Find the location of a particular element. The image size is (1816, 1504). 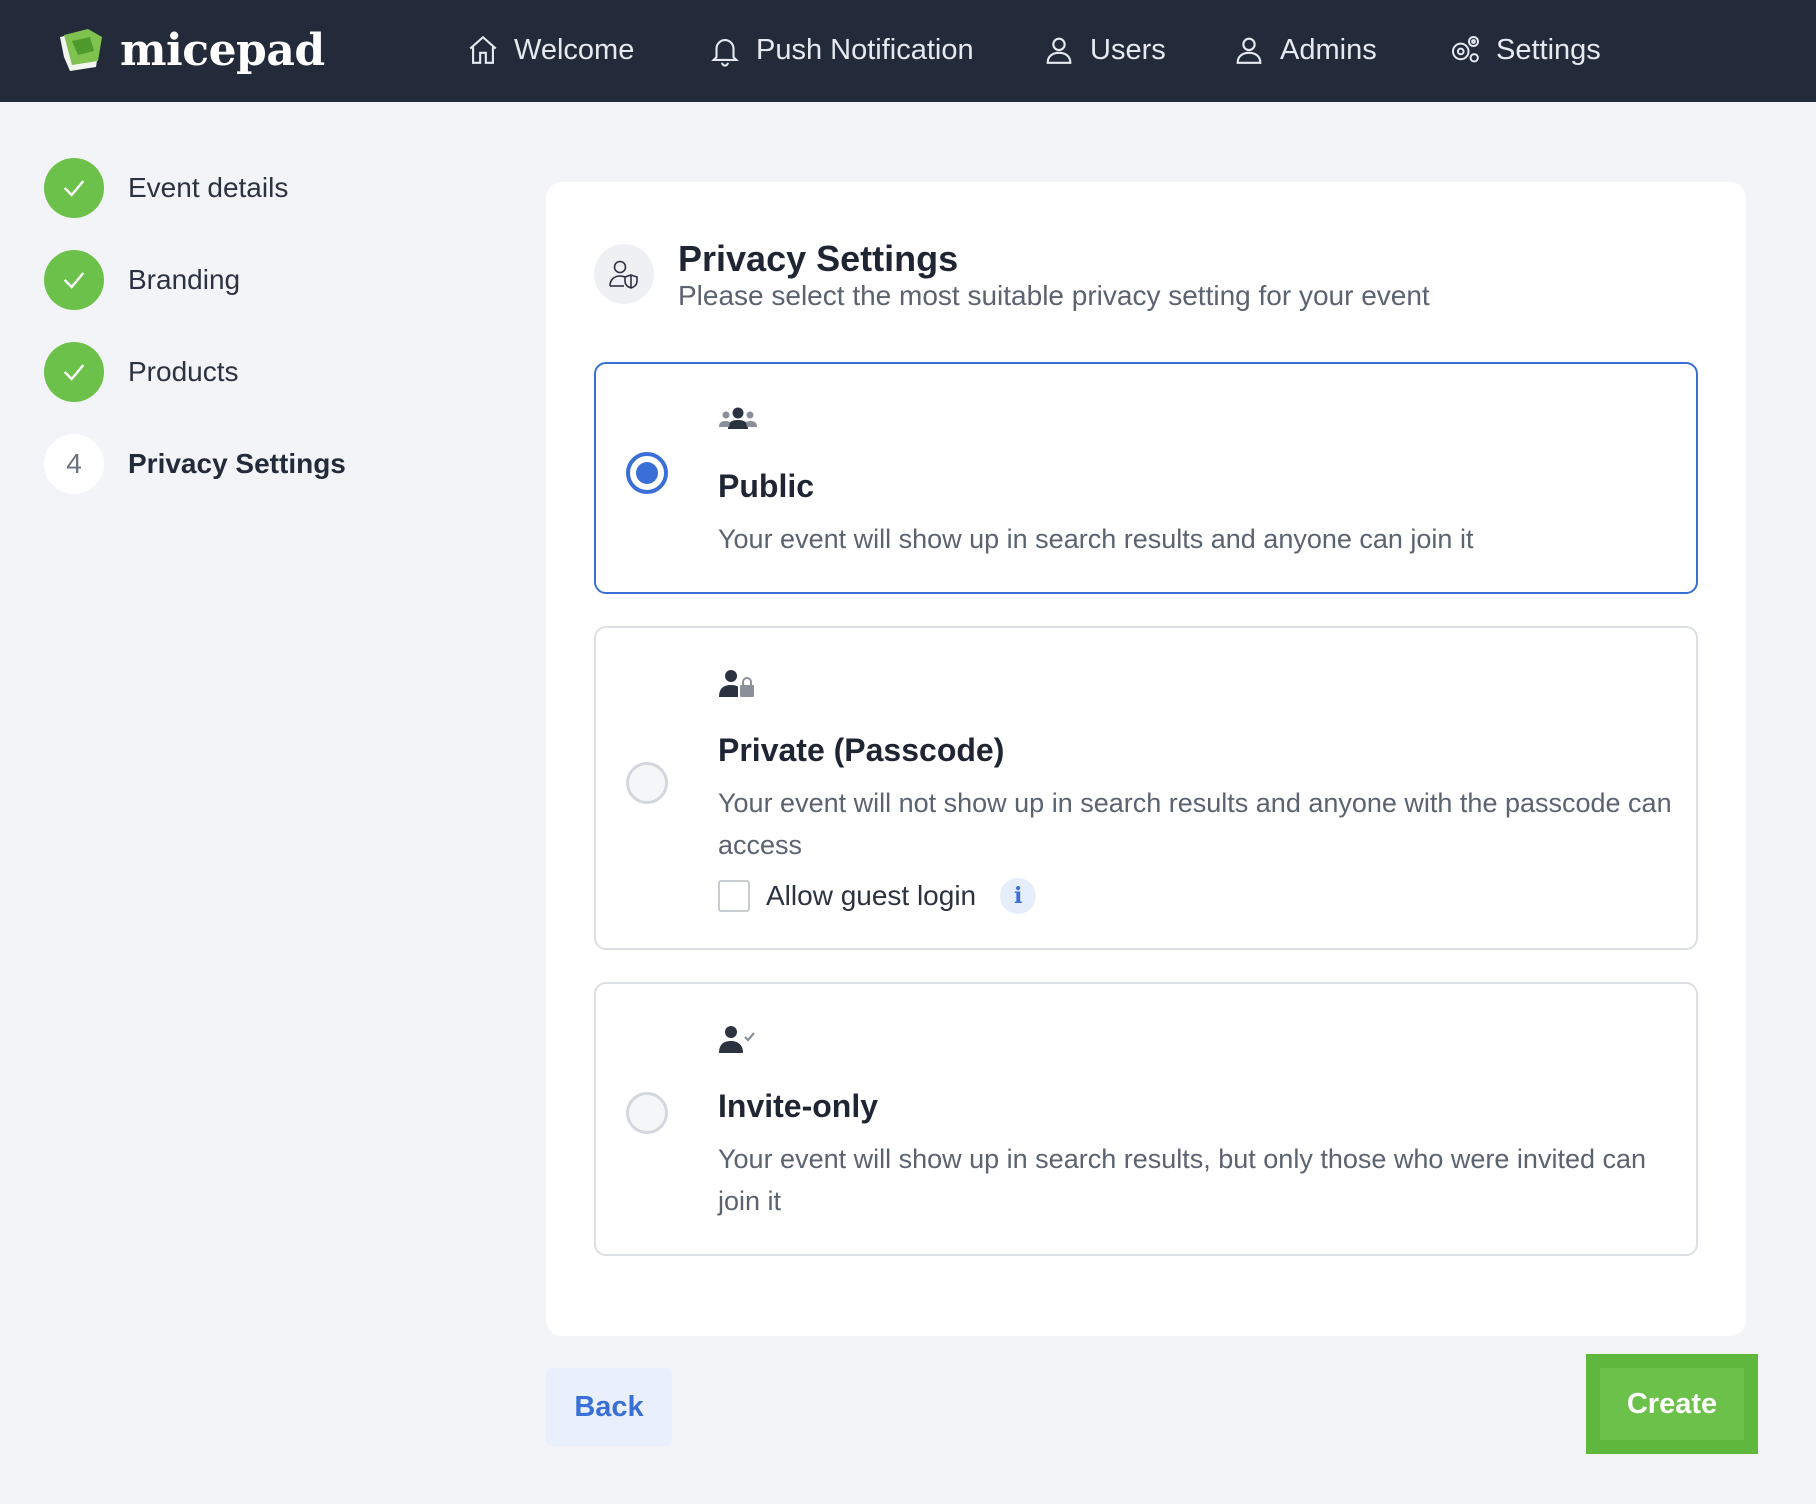

step-number-badge: 4 is located at coordinates (74, 464).